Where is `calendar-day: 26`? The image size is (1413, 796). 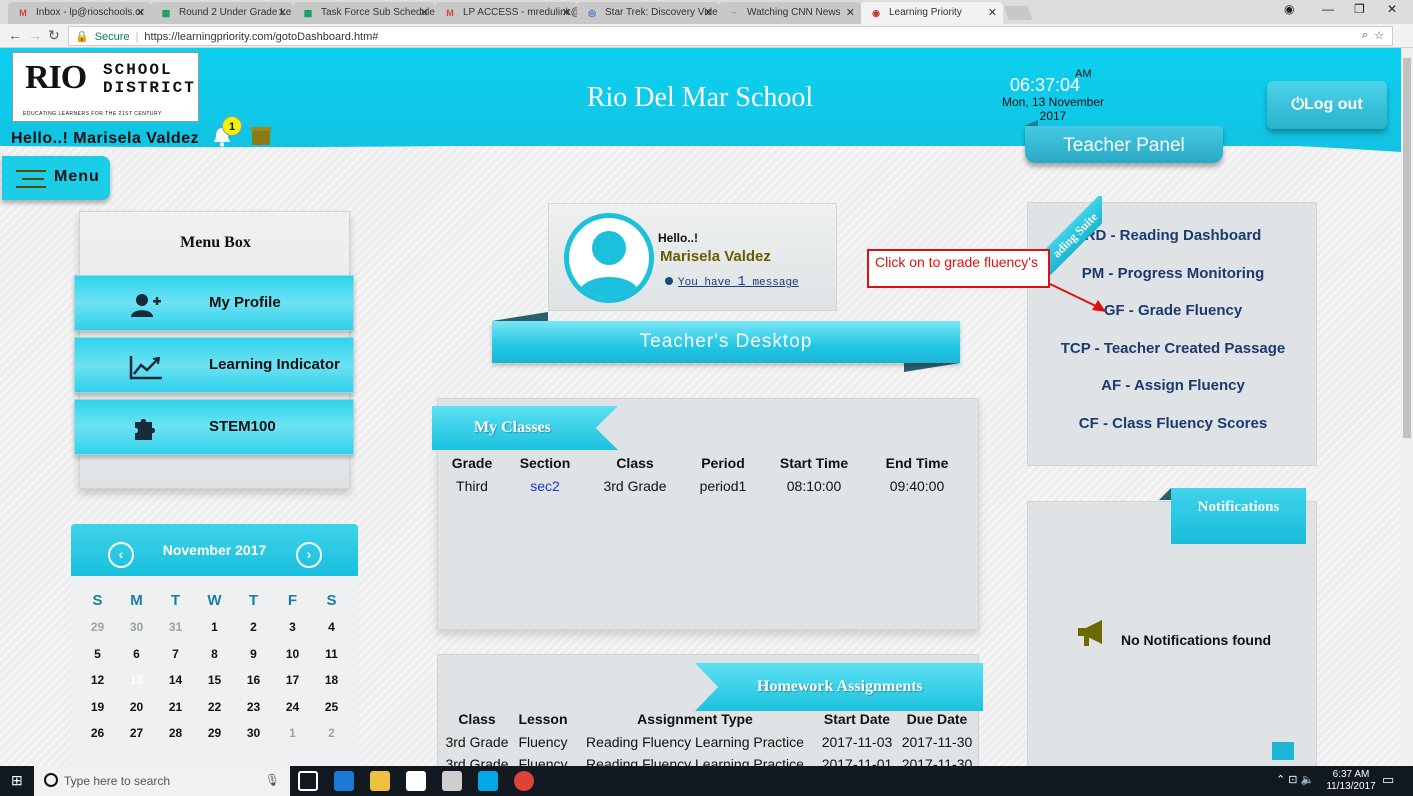
calendar-day: 26 is located at coordinates (97, 733).